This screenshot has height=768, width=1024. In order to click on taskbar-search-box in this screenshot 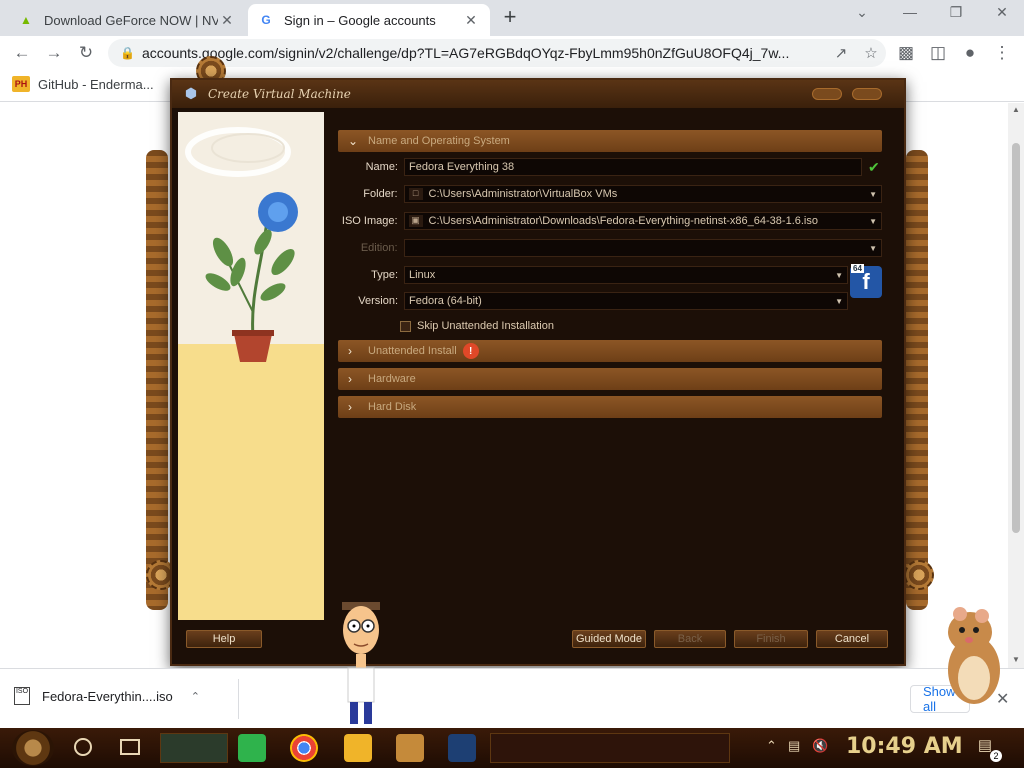, I will do `click(194, 748)`.